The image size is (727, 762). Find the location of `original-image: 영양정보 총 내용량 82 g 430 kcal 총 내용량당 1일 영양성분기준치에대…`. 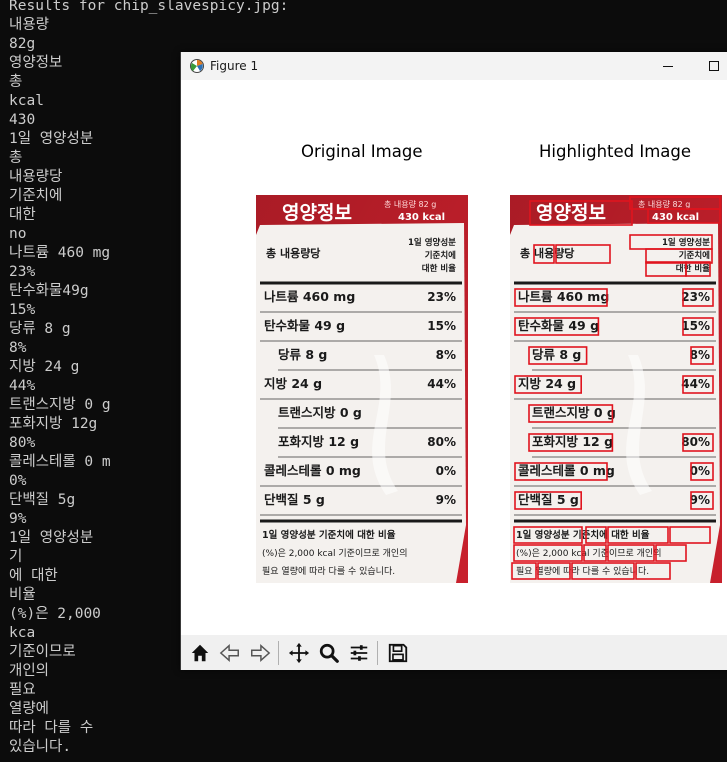

original-image: 영양정보 총 내용량 82 g 430 kcal 총 내용량당 1일 영양성분기준치에대… is located at coordinates (362, 389).